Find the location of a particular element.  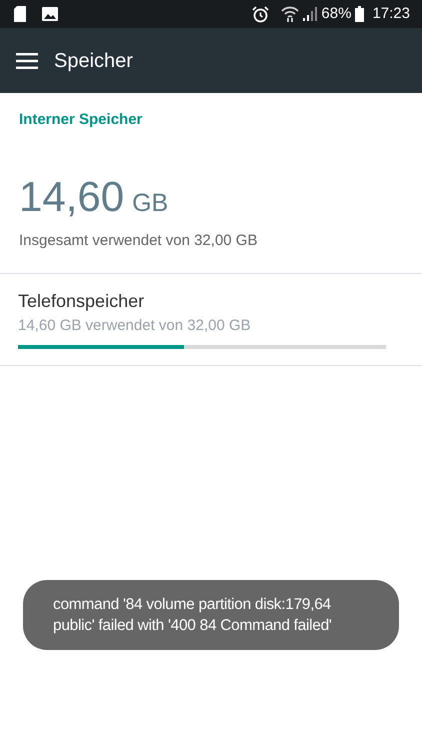

storage-item: Telefonspeicher 14,60 GB verwendet von 32,00 GB is located at coordinates (211, 319).